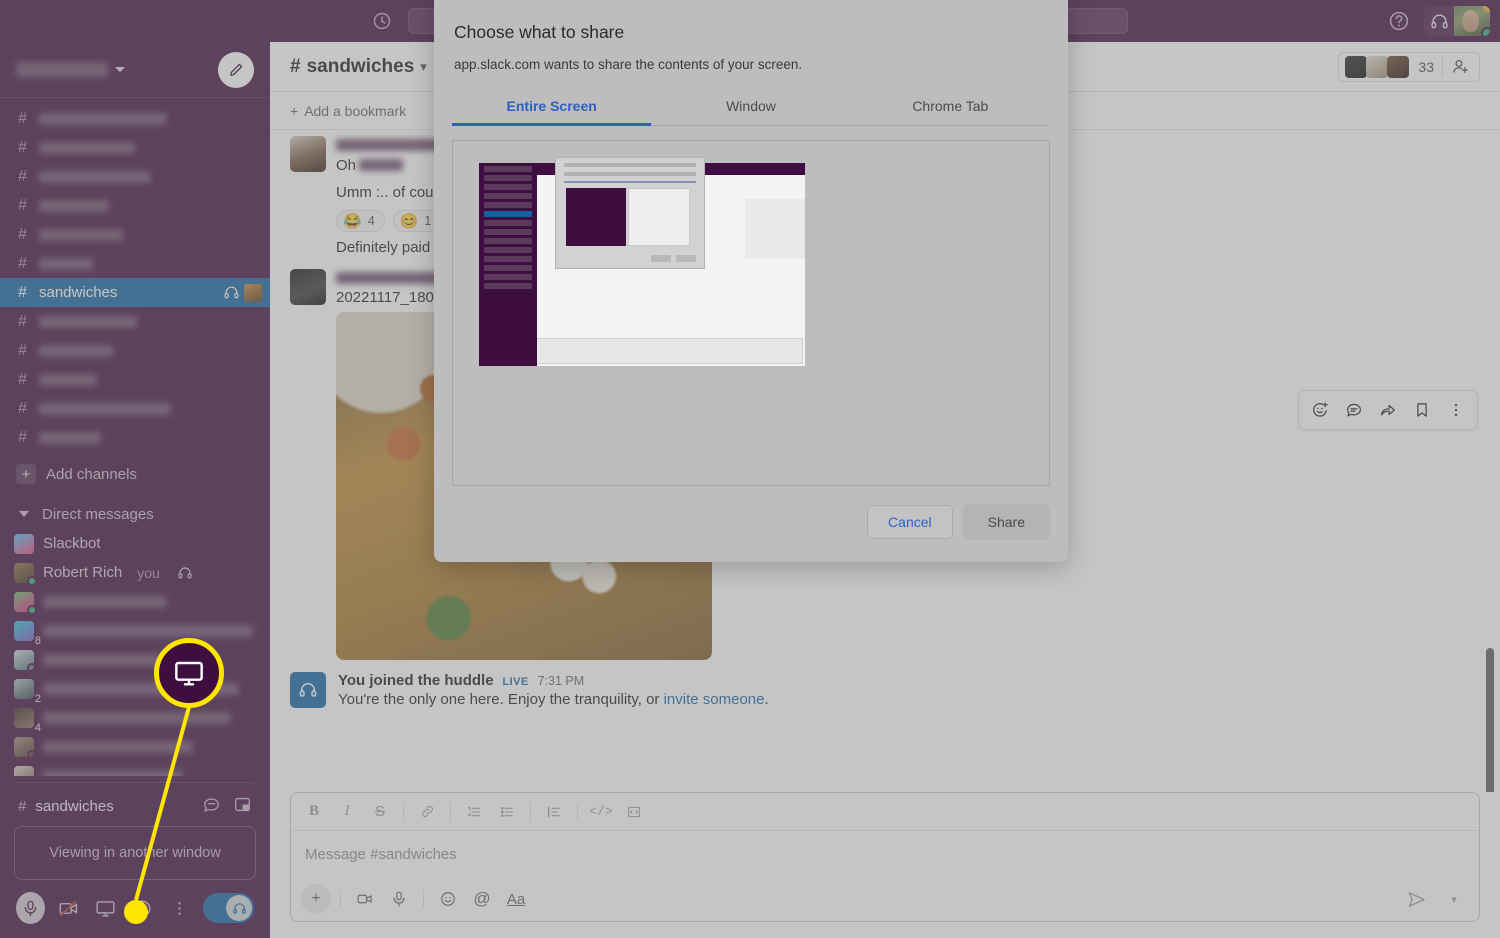 The image size is (1500, 938). I want to click on sidebar-dm-item: 8, so click(135, 631).